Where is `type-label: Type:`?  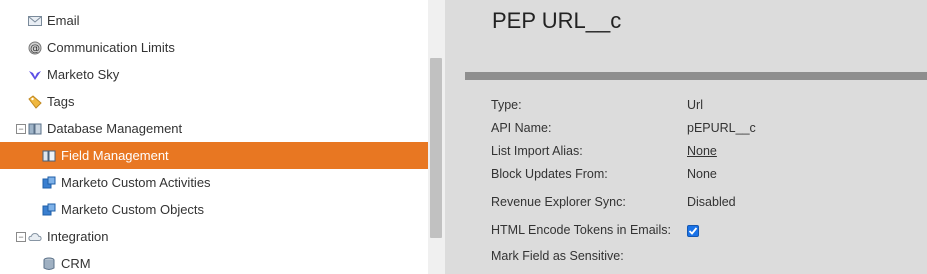
type-label: Type: is located at coordinates (506, 105).